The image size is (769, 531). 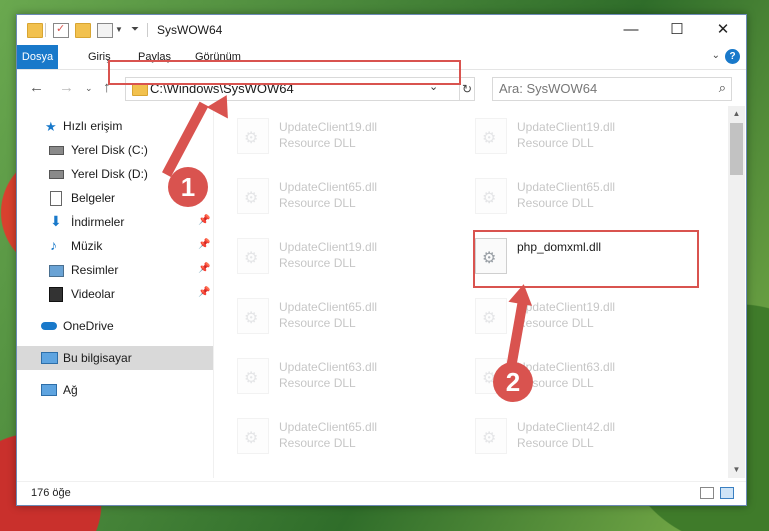 What do you see at coordinates (722, 87) in the screenshot?
I see `search-icon: ⌕` at bounding box center [722, 87].